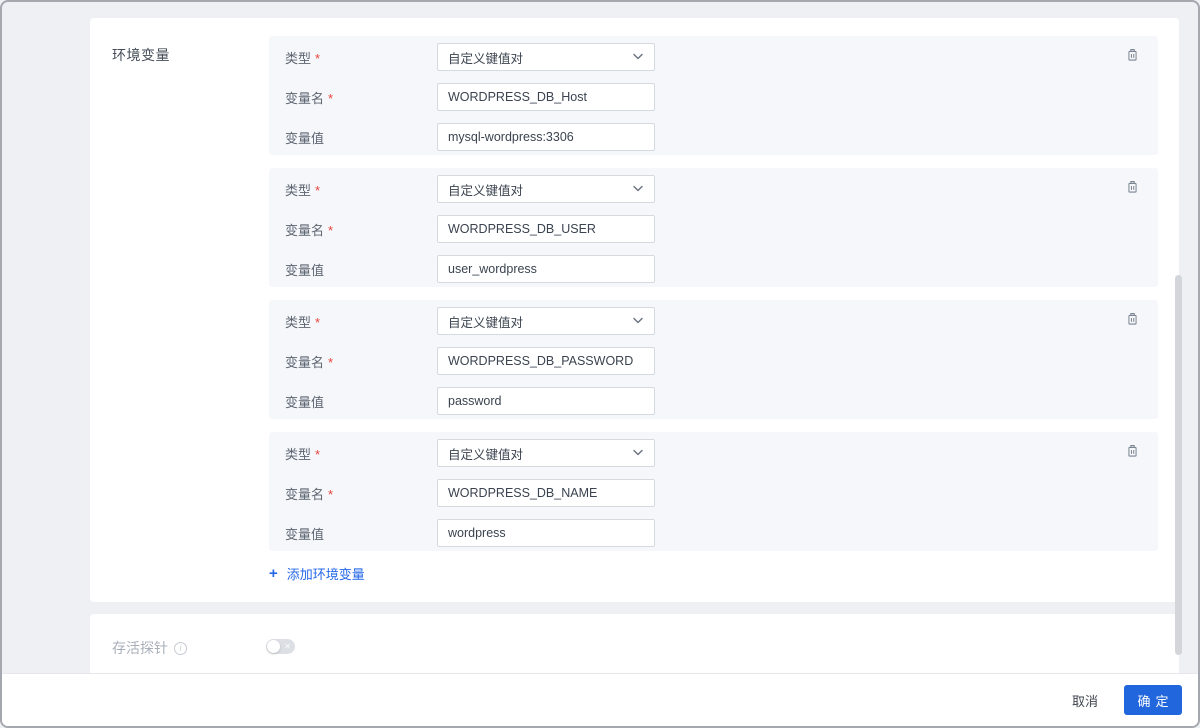 The height and width of the screenshot is (728, 1200). Describe the element at coordinates (634, 645) in the screenshot. I see `liveness-probe-card: 存活探针` at that location.